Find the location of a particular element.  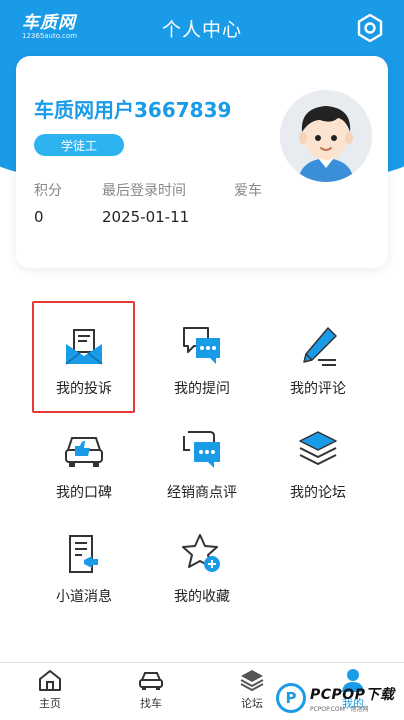

settings-button is located at coordinates (370, 28).